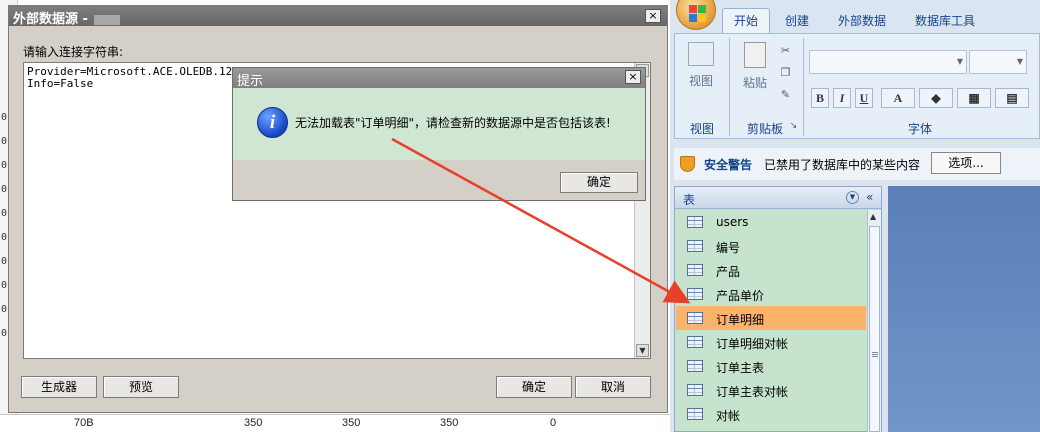 The width and height of the screenshot is (1040, 432). I want to click on message-box-titlebar: 提示, so click(439, 78).